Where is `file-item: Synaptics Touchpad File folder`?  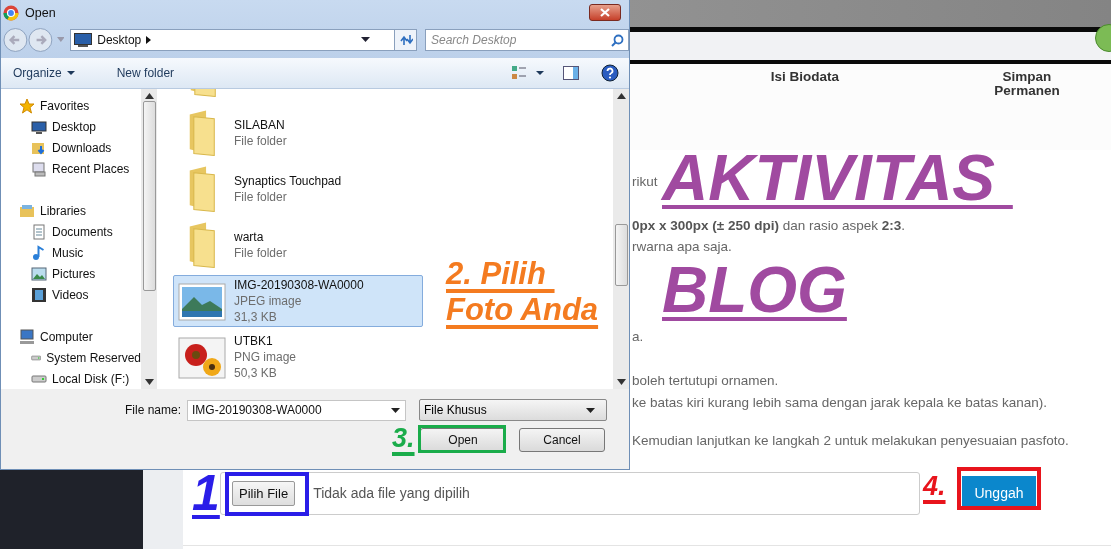
file-item: Synaptics Touchpad File folder is located at coordinates (298, 189).